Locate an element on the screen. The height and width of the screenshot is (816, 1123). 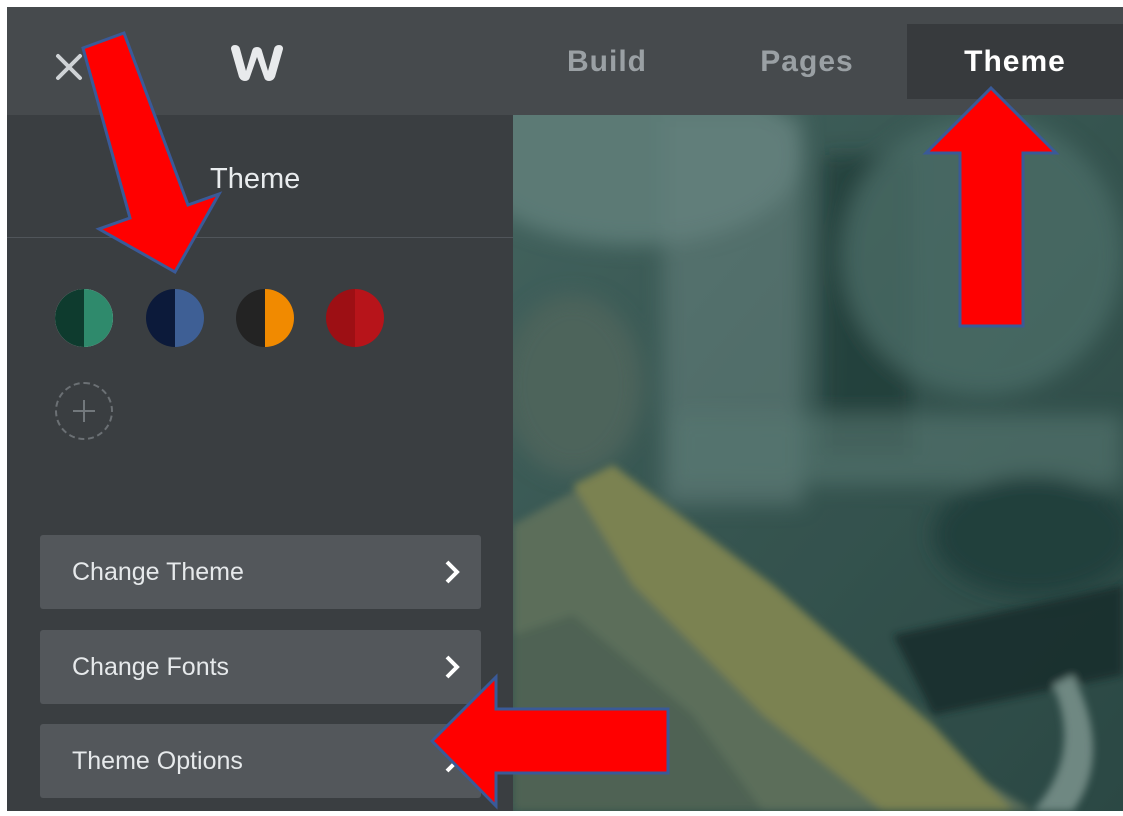
top-bar: Build Pages Theme is located at coordinates (565, 61).